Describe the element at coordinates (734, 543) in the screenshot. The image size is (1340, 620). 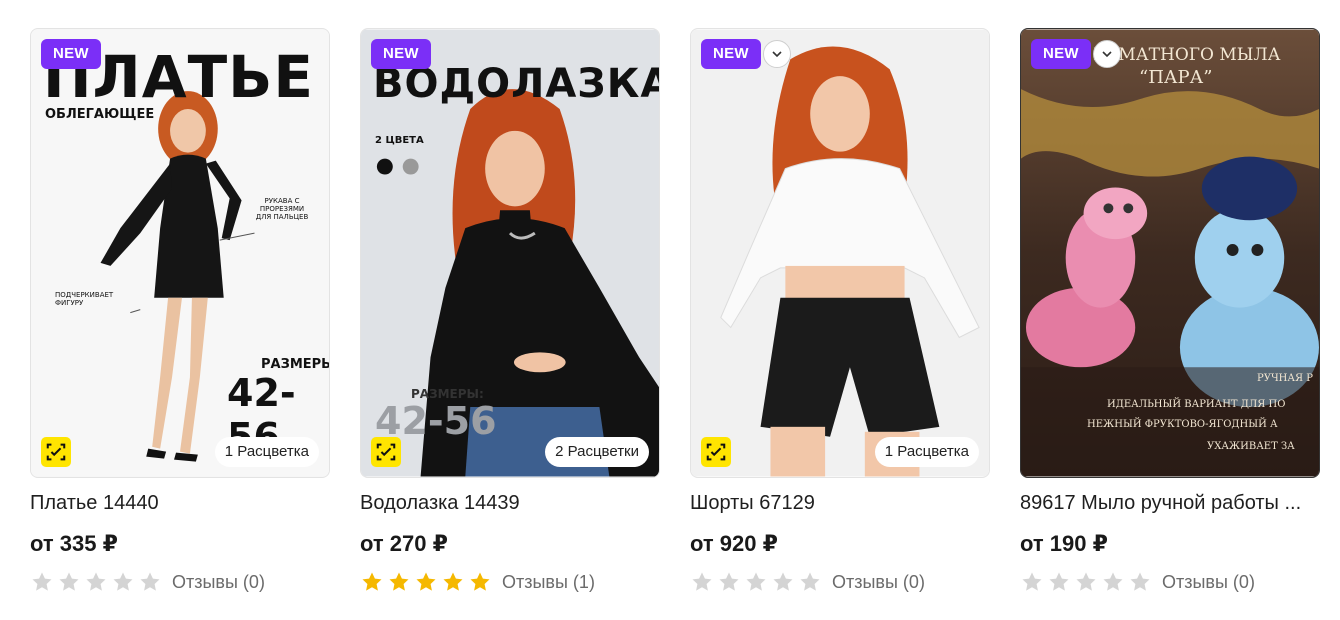
I see `product-price: от 920 ₽` at that location.